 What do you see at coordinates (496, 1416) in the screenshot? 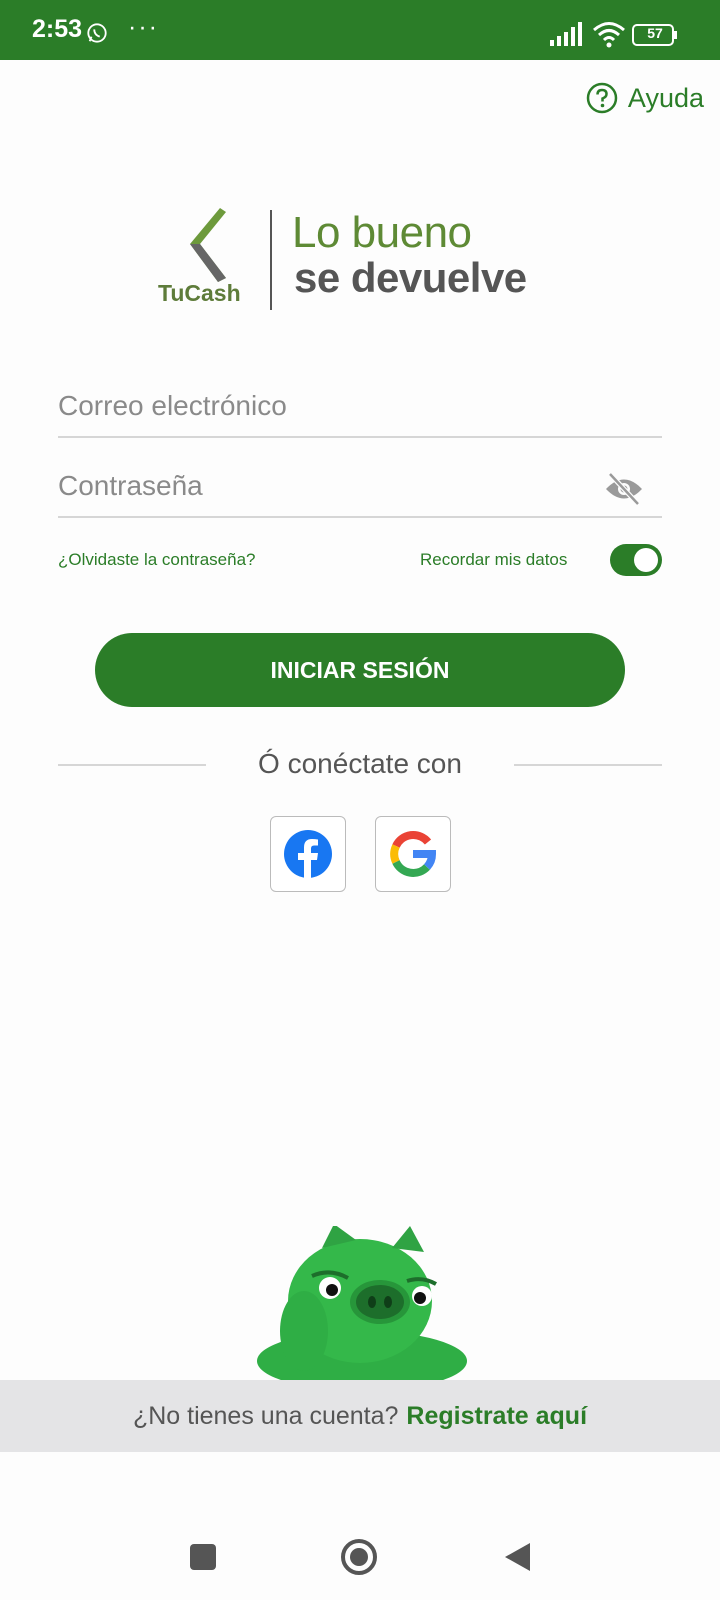
I see `register-link: Registrate aquí` at bounding box center [496, 1416].